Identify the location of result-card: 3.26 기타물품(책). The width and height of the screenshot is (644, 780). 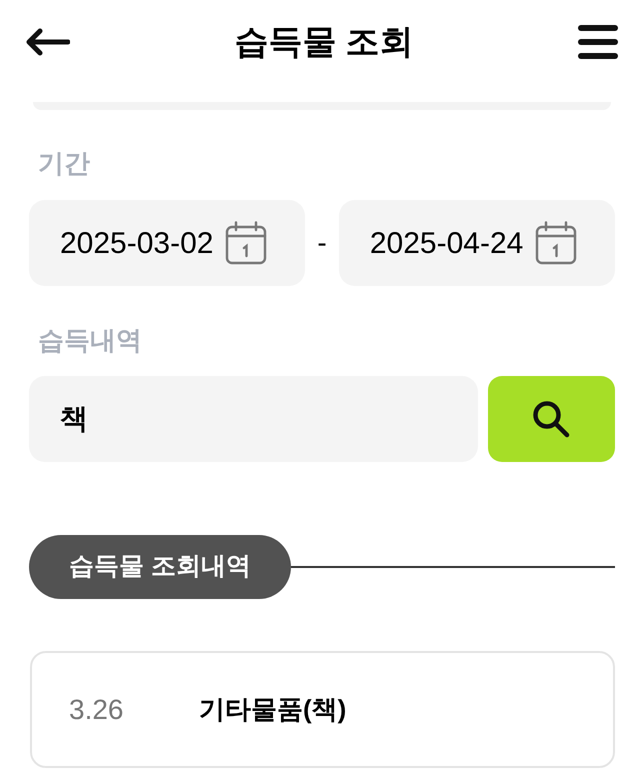
(322, 709).